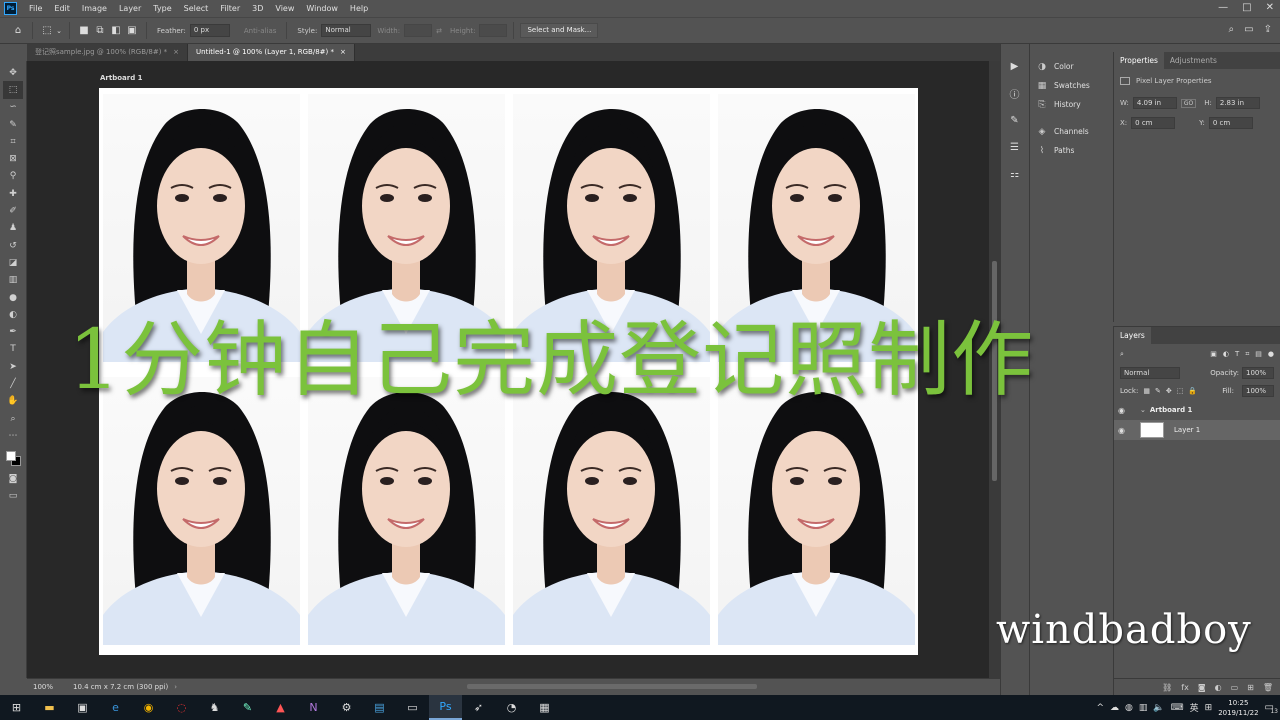  I want to click on eraser-tool-icon: ◪, so click(13, 262).